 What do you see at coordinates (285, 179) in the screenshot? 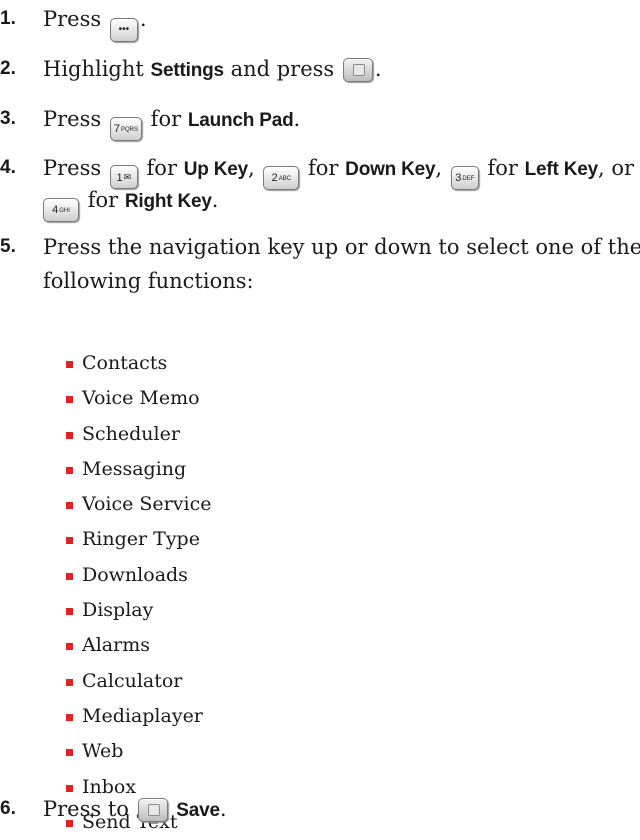
I see `key-letters: ABC` at bounding box center [285, 179].